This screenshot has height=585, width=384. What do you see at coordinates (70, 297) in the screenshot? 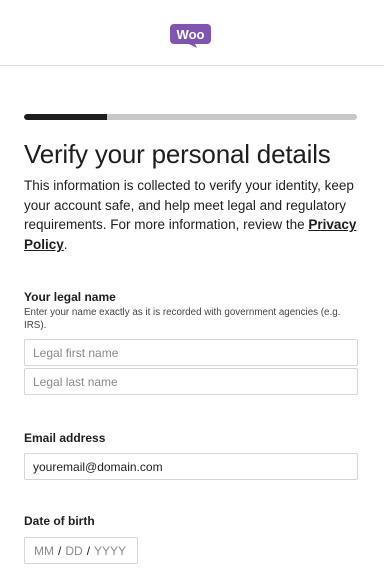
I see `legal-name-label: Your legal name` at bounding box center [70, 297].